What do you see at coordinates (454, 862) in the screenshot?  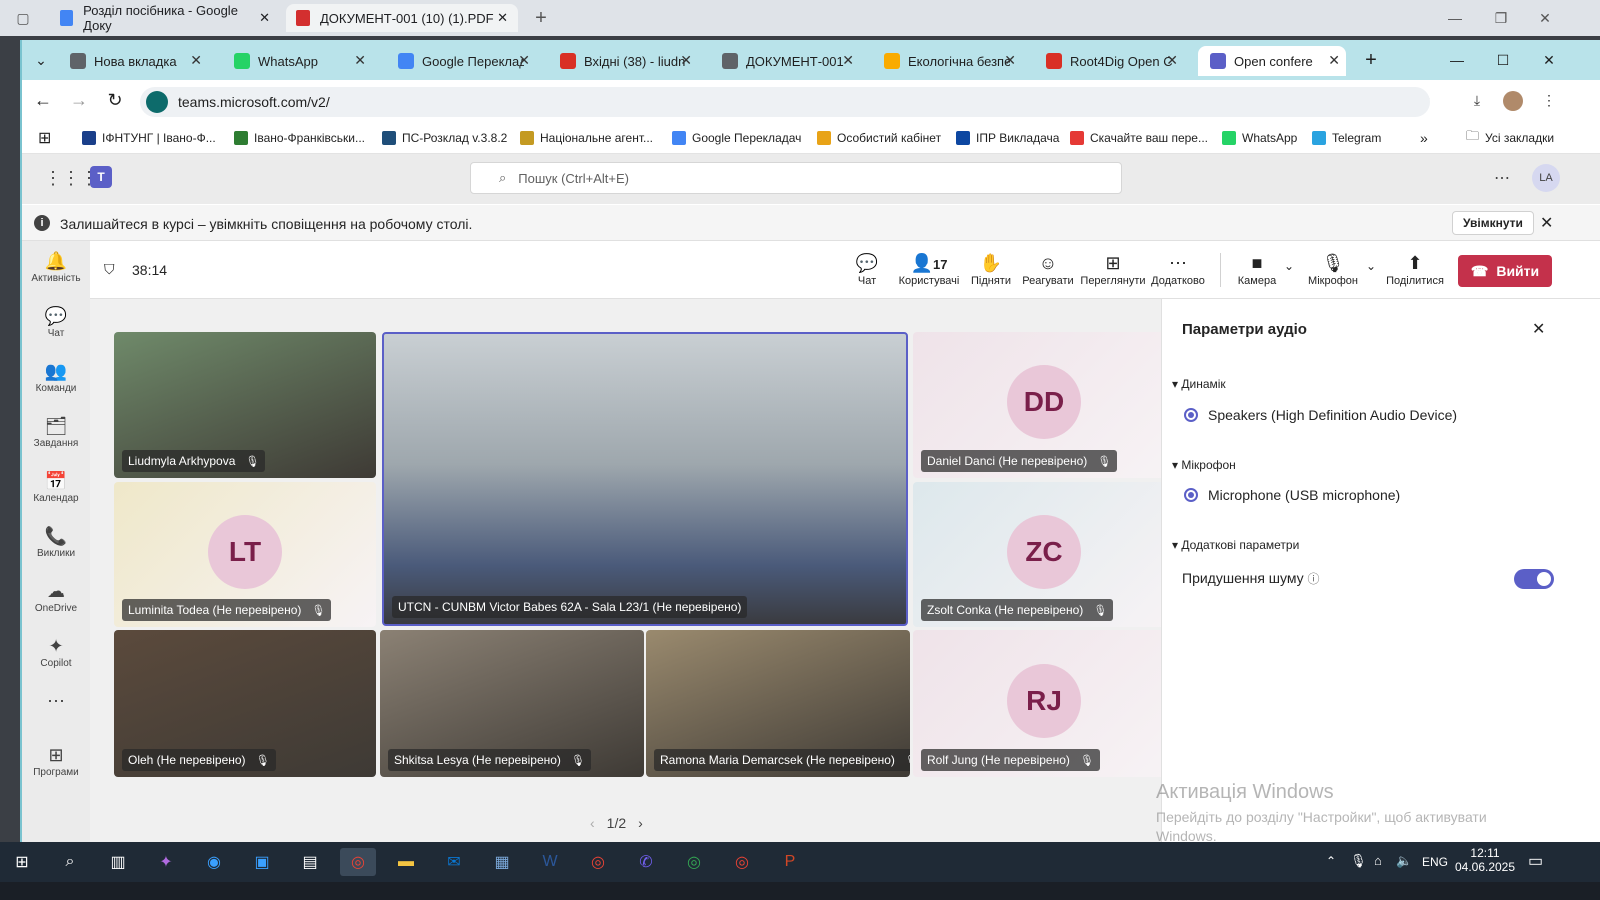 I see `outlook-icon: ✉` at bounding box center [454, 862].